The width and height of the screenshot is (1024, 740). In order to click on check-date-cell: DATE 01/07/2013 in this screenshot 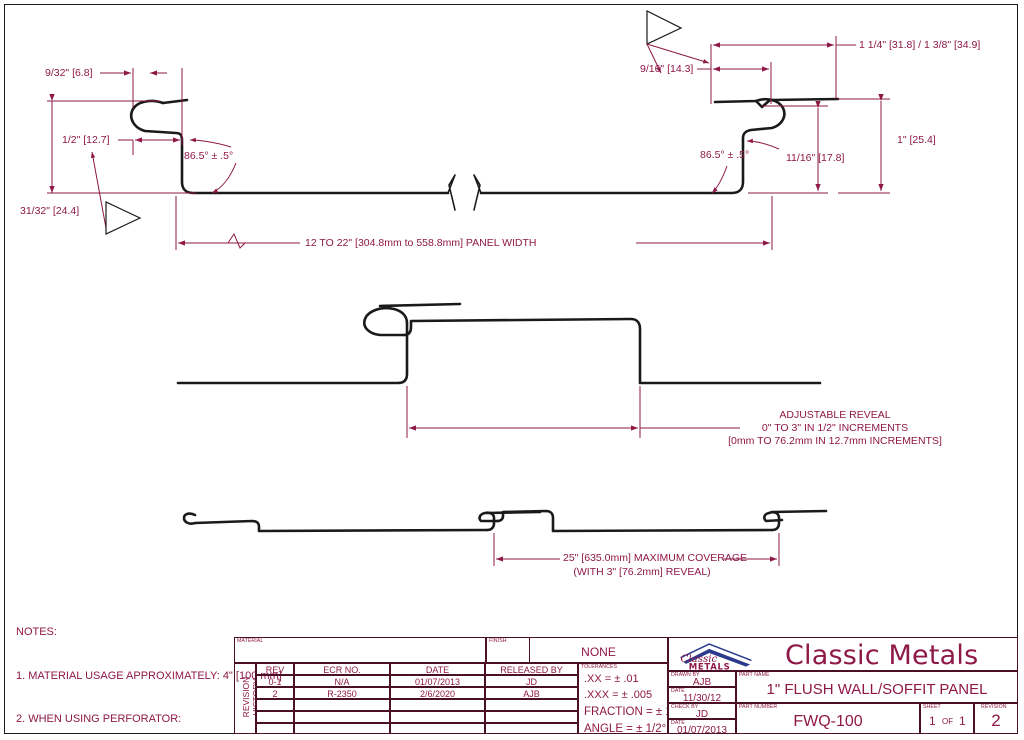, I will do `click(702, 726)`.